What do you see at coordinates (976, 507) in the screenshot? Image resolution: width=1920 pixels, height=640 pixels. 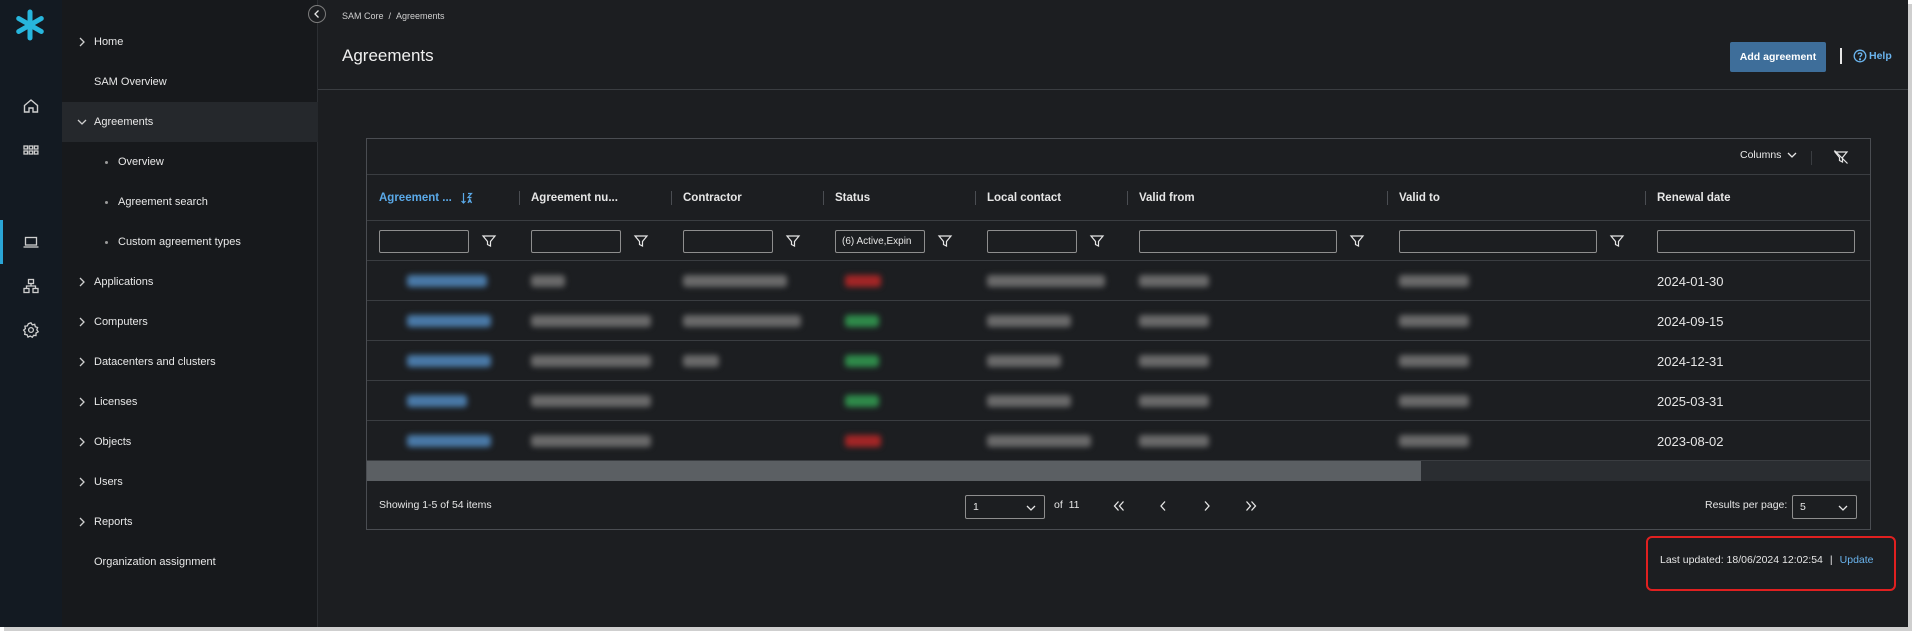 I see `page-number-value: 1` at bounding box center [976, 507].